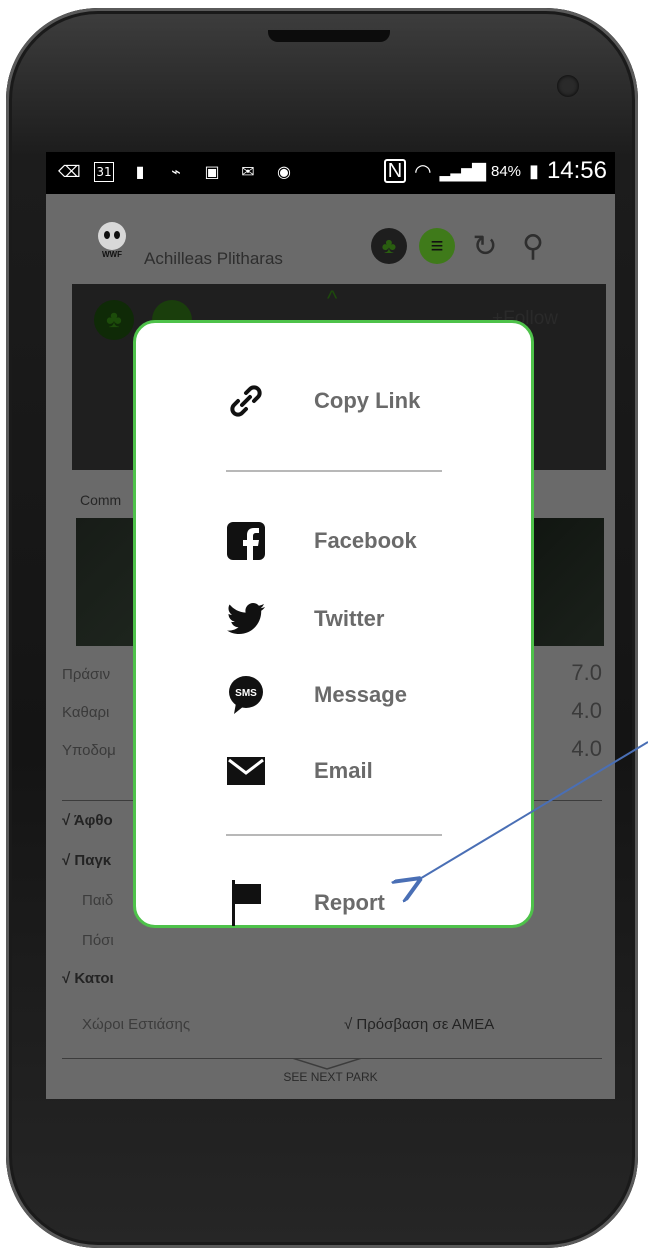 This screenshot has height=1254, width=648. I want to click on see-next-park-button: SEE NEXT PARK, so click(330, 1077).